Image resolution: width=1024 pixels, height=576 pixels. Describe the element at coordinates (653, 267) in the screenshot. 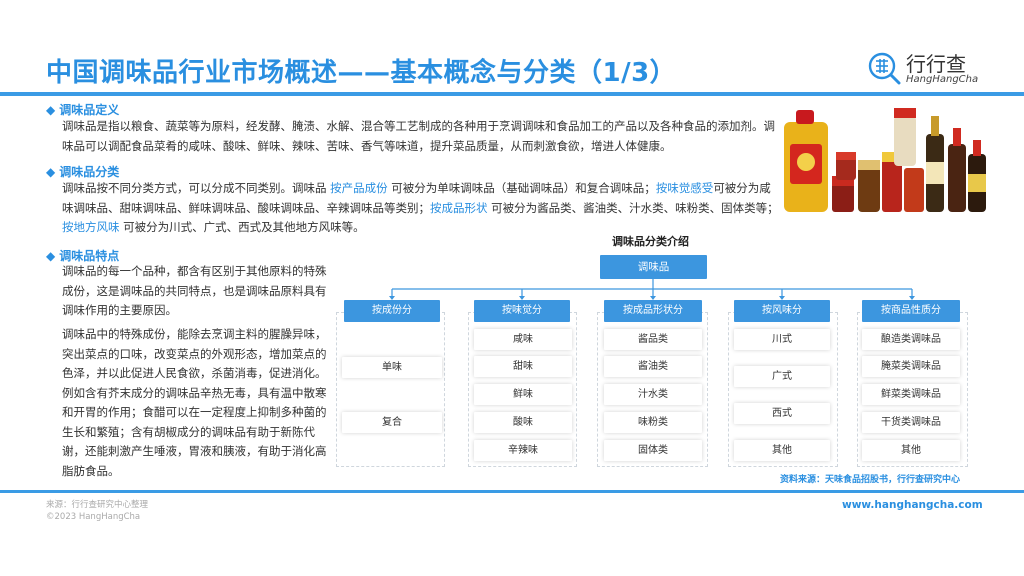

I see `diagram-root-box: 调味品` at that location.